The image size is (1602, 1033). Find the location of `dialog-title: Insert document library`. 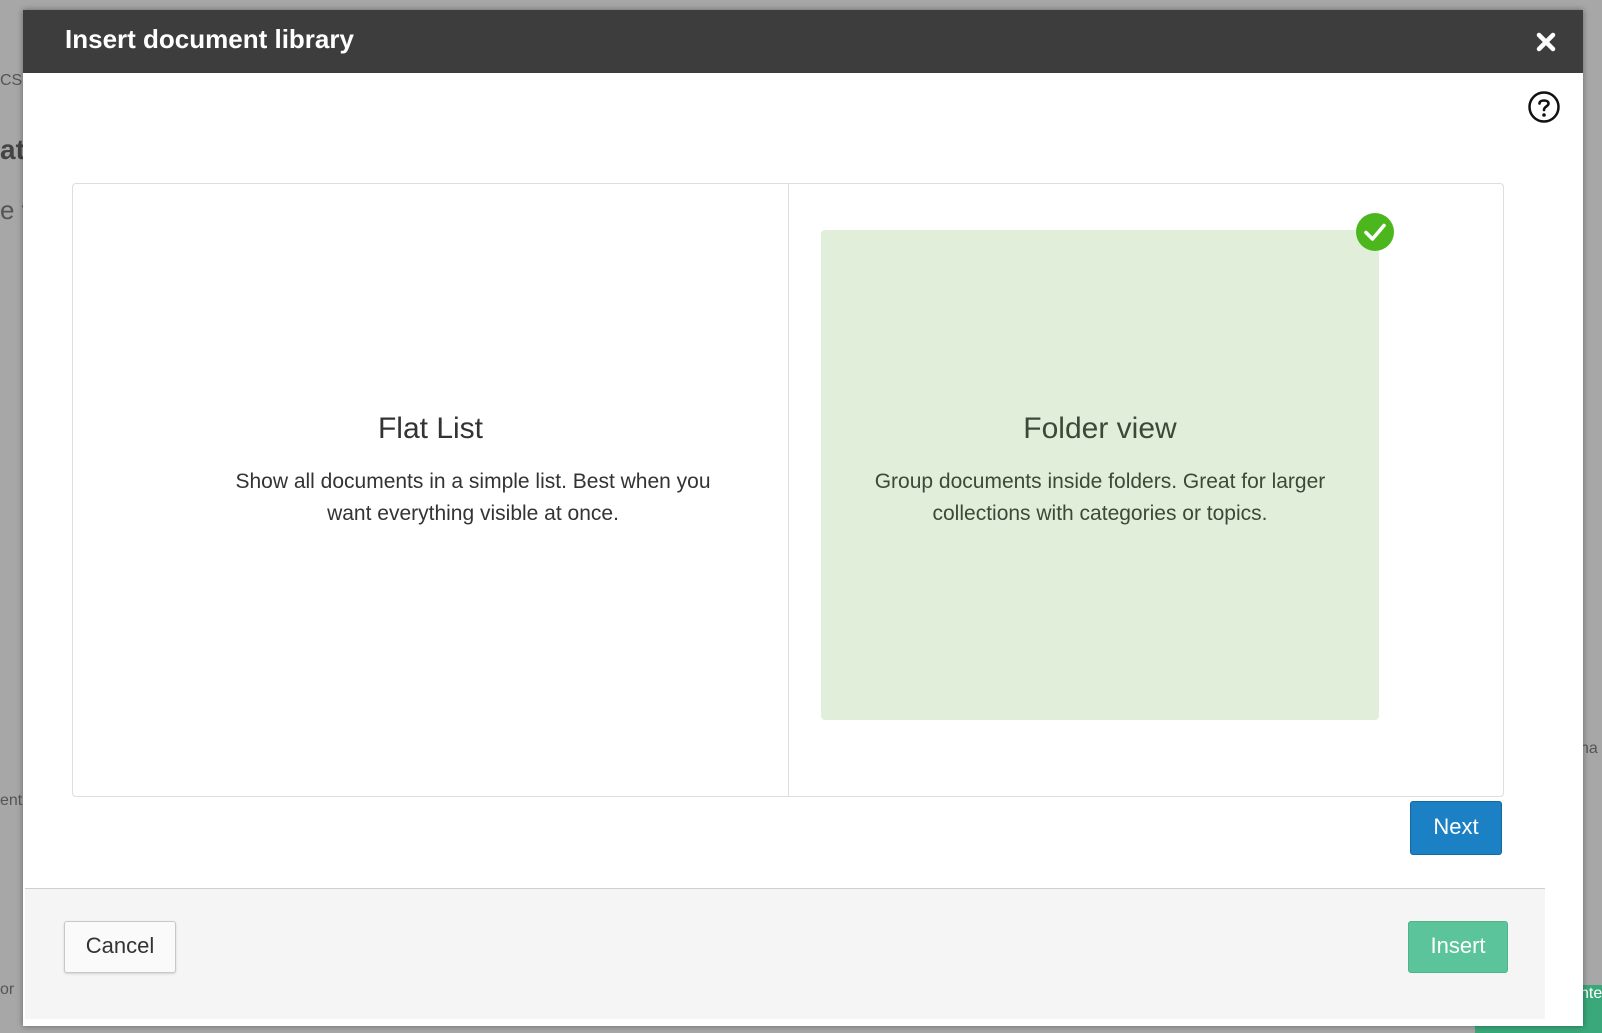

dialog-title: Insert document library is located at coordinates (209, 39).